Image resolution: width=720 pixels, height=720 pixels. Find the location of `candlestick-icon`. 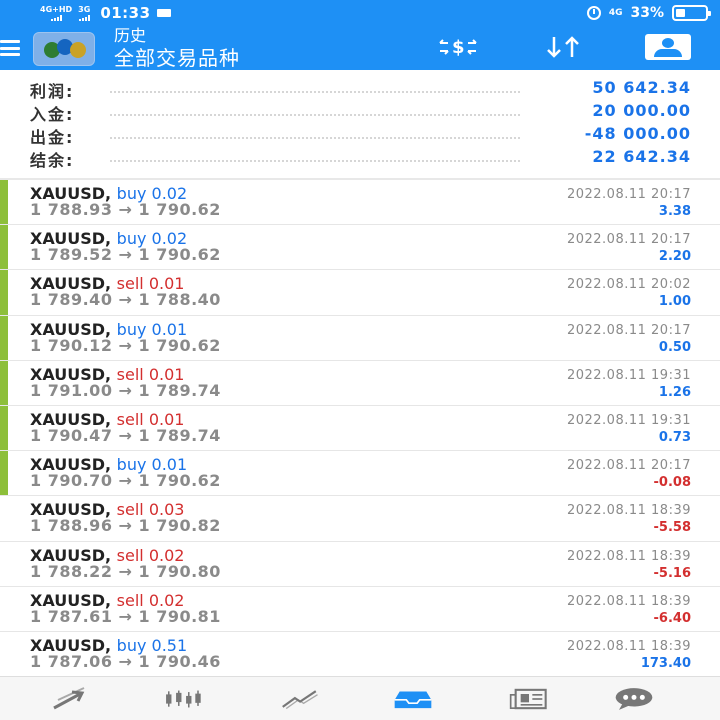

candlestick-icon is located at coordinates (183, 699).